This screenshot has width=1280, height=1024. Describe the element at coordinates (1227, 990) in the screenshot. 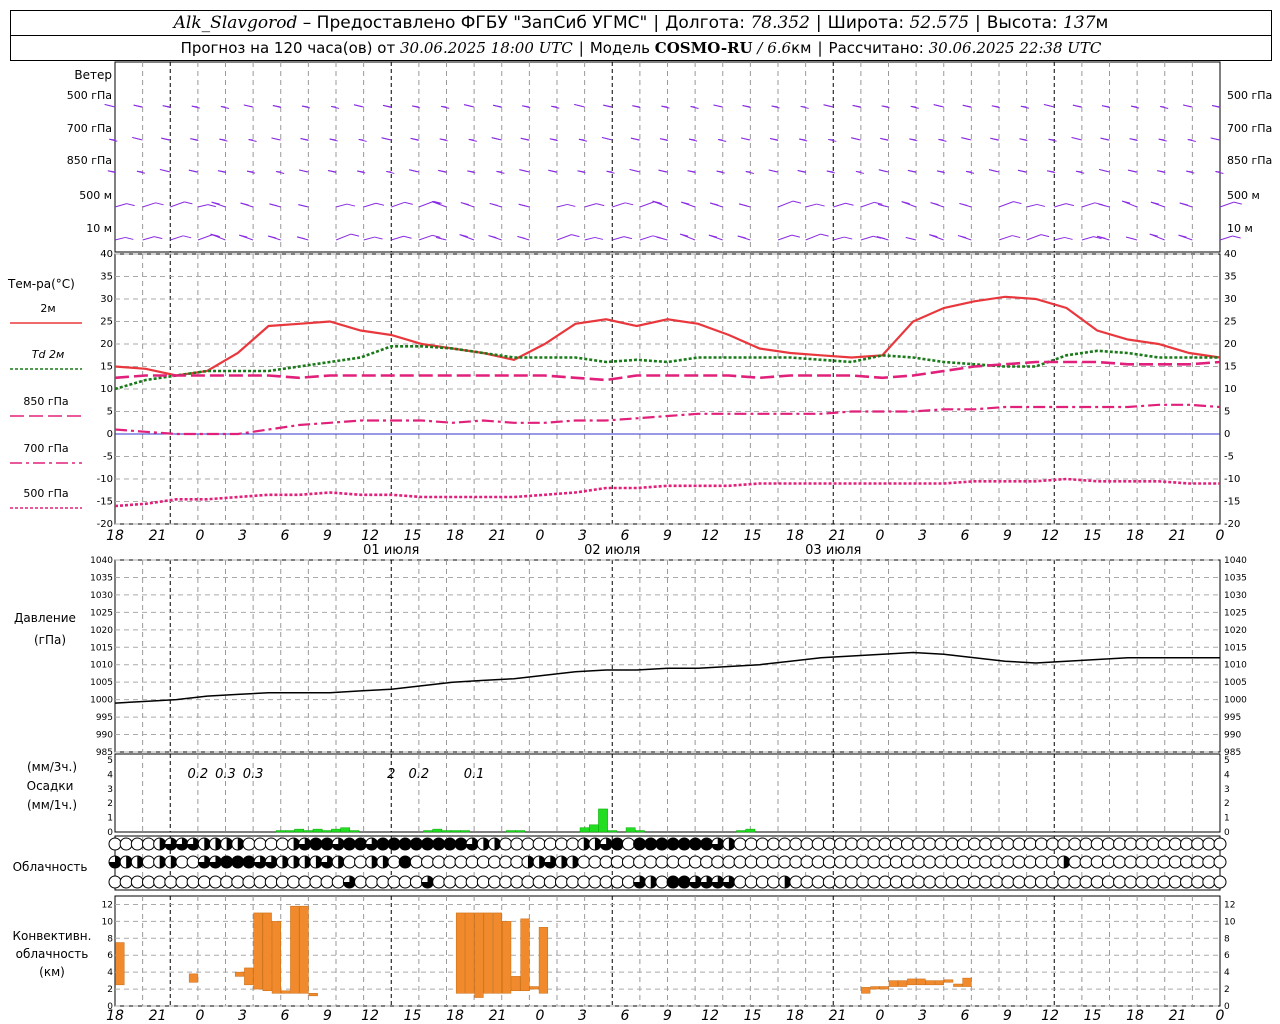

I see `conv-tick-label-right: 2` at that location.